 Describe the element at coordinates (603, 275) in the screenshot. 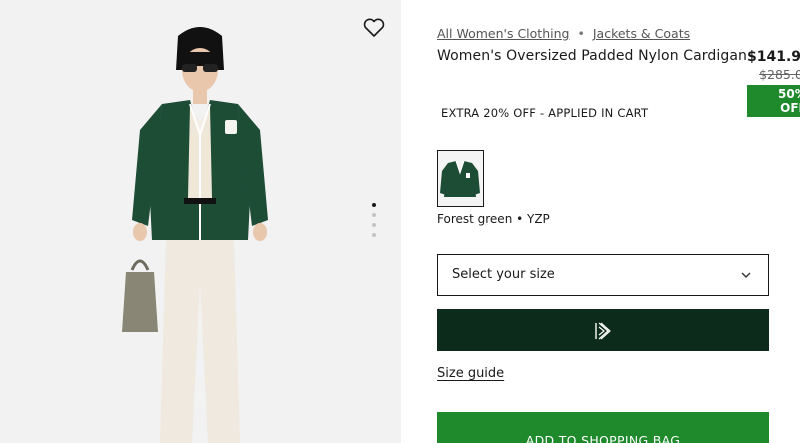

I see `size-dropdown: Select your size` at that location.